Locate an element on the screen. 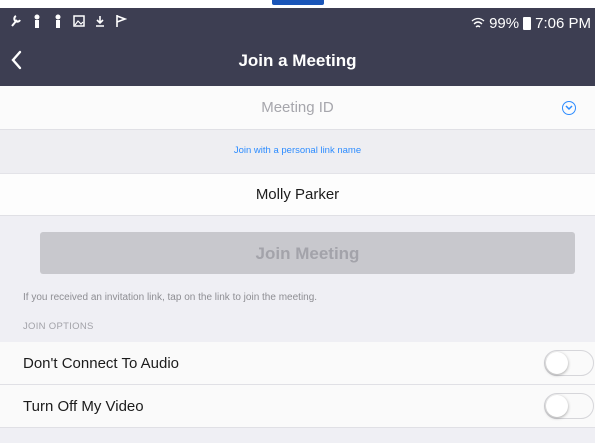  personal-link-name-link: Join with a personal link name is located at coordinates (297, 150).